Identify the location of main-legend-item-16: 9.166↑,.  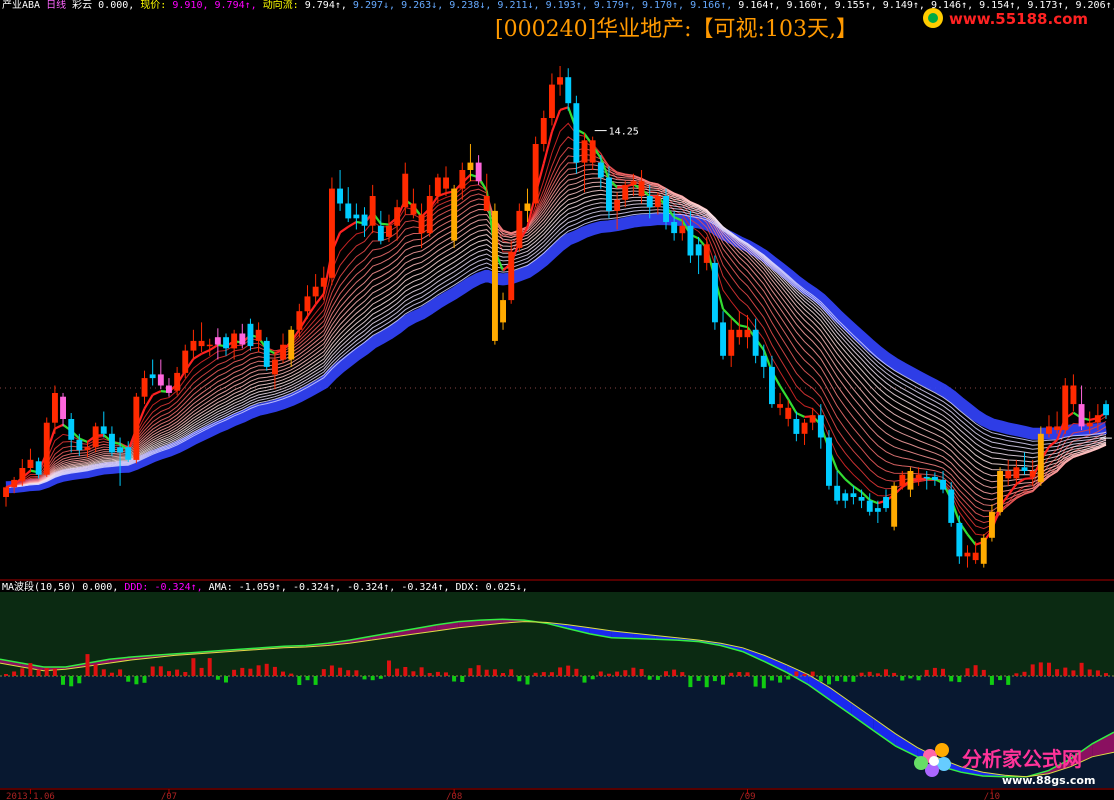
(714, 5).